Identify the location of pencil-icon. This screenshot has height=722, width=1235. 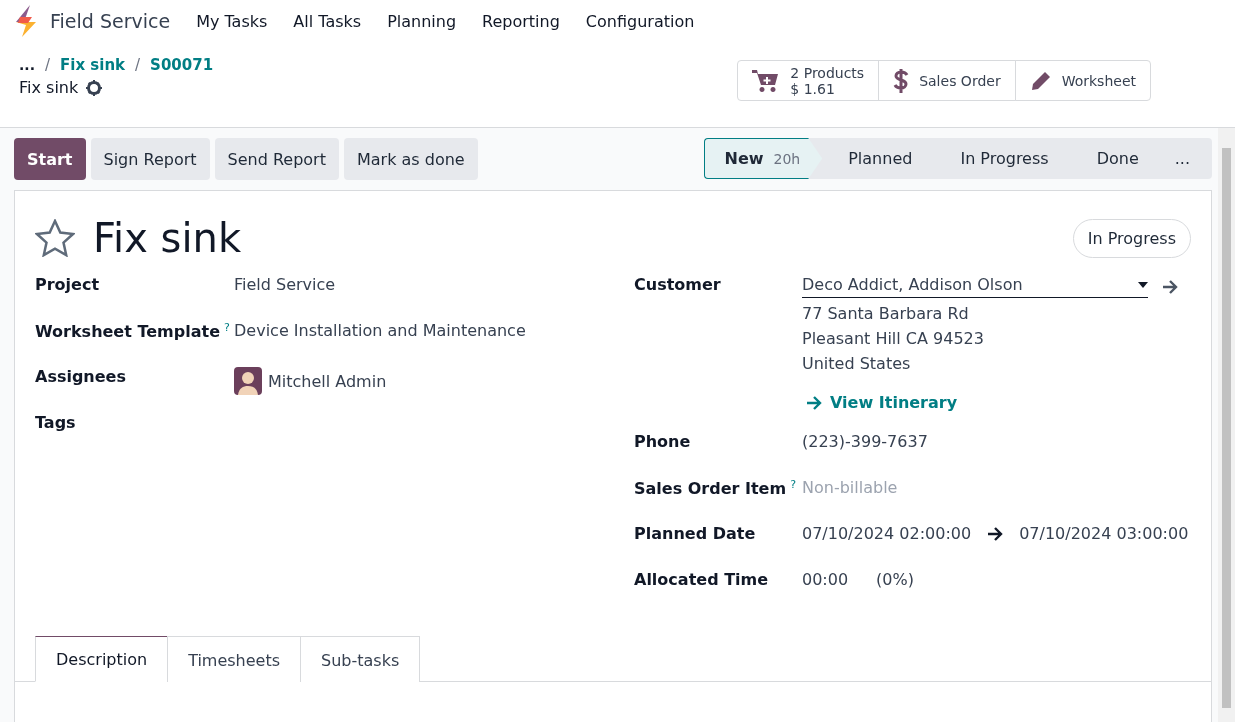
(1040, 80).